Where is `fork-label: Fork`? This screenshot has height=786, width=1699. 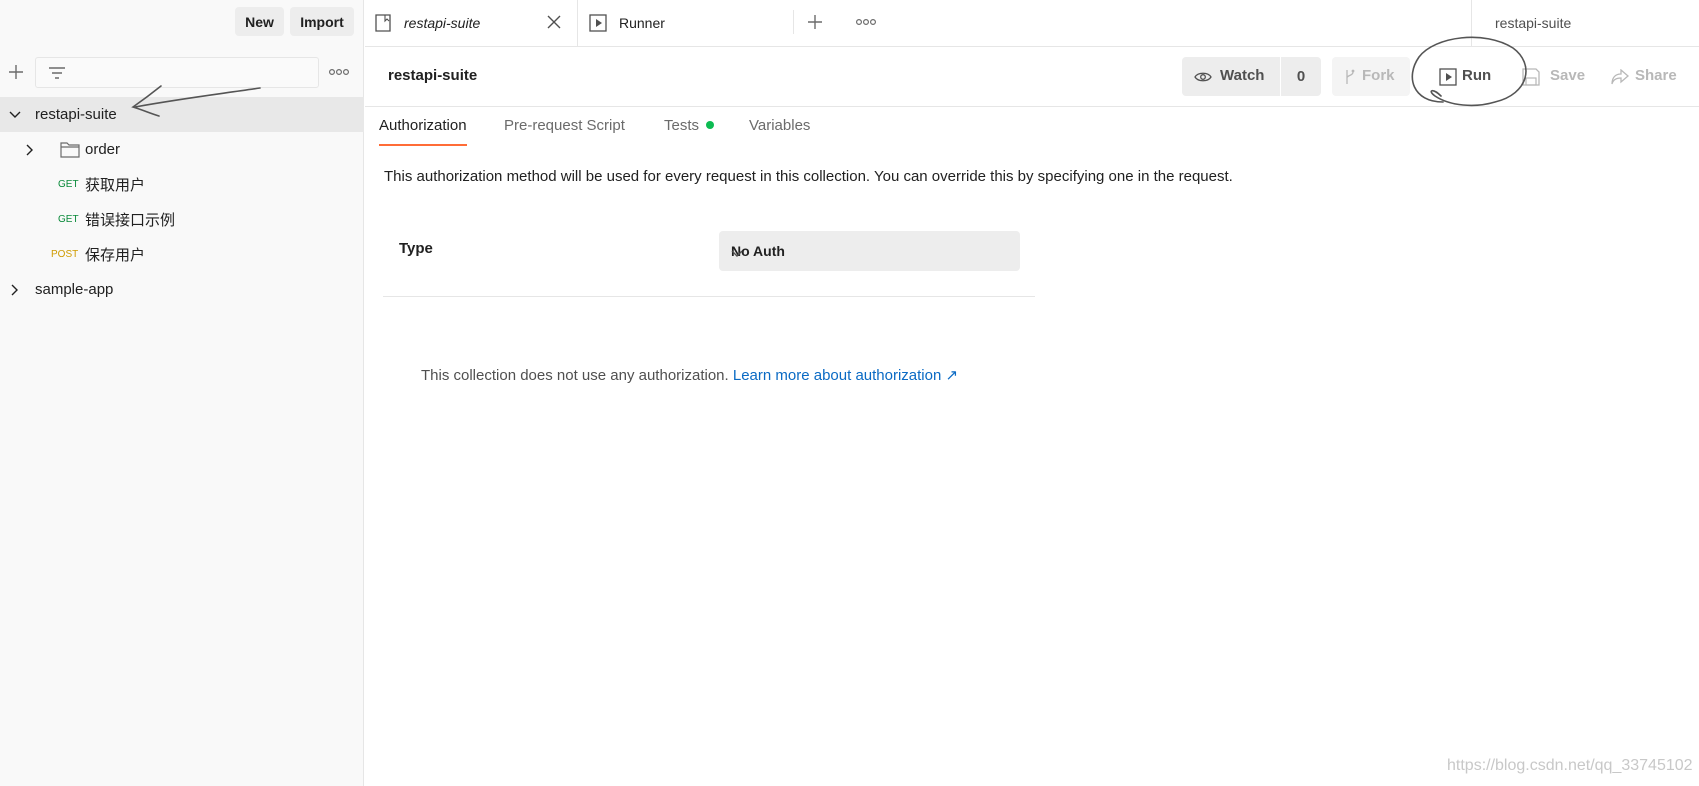
fork-label: Fork is located at coordinates (1378, 75).